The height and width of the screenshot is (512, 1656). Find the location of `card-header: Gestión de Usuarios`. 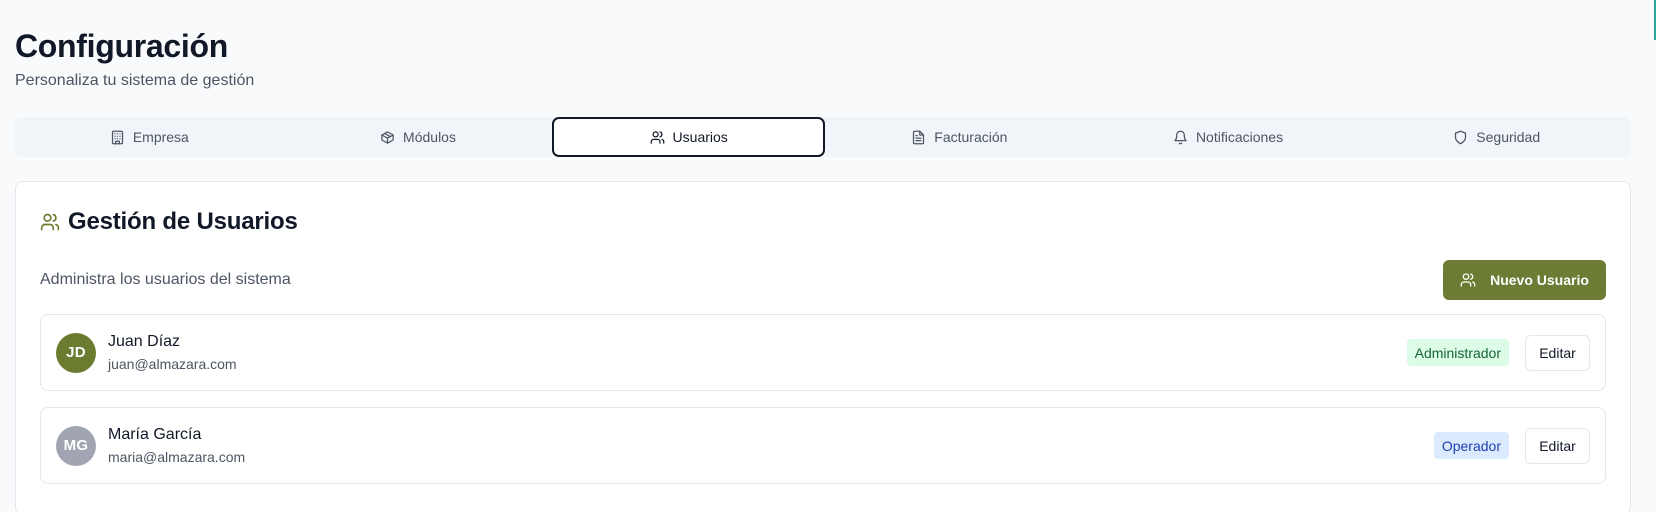

card-header: Gestión de Usuarios is located at coordinates (823, 222).